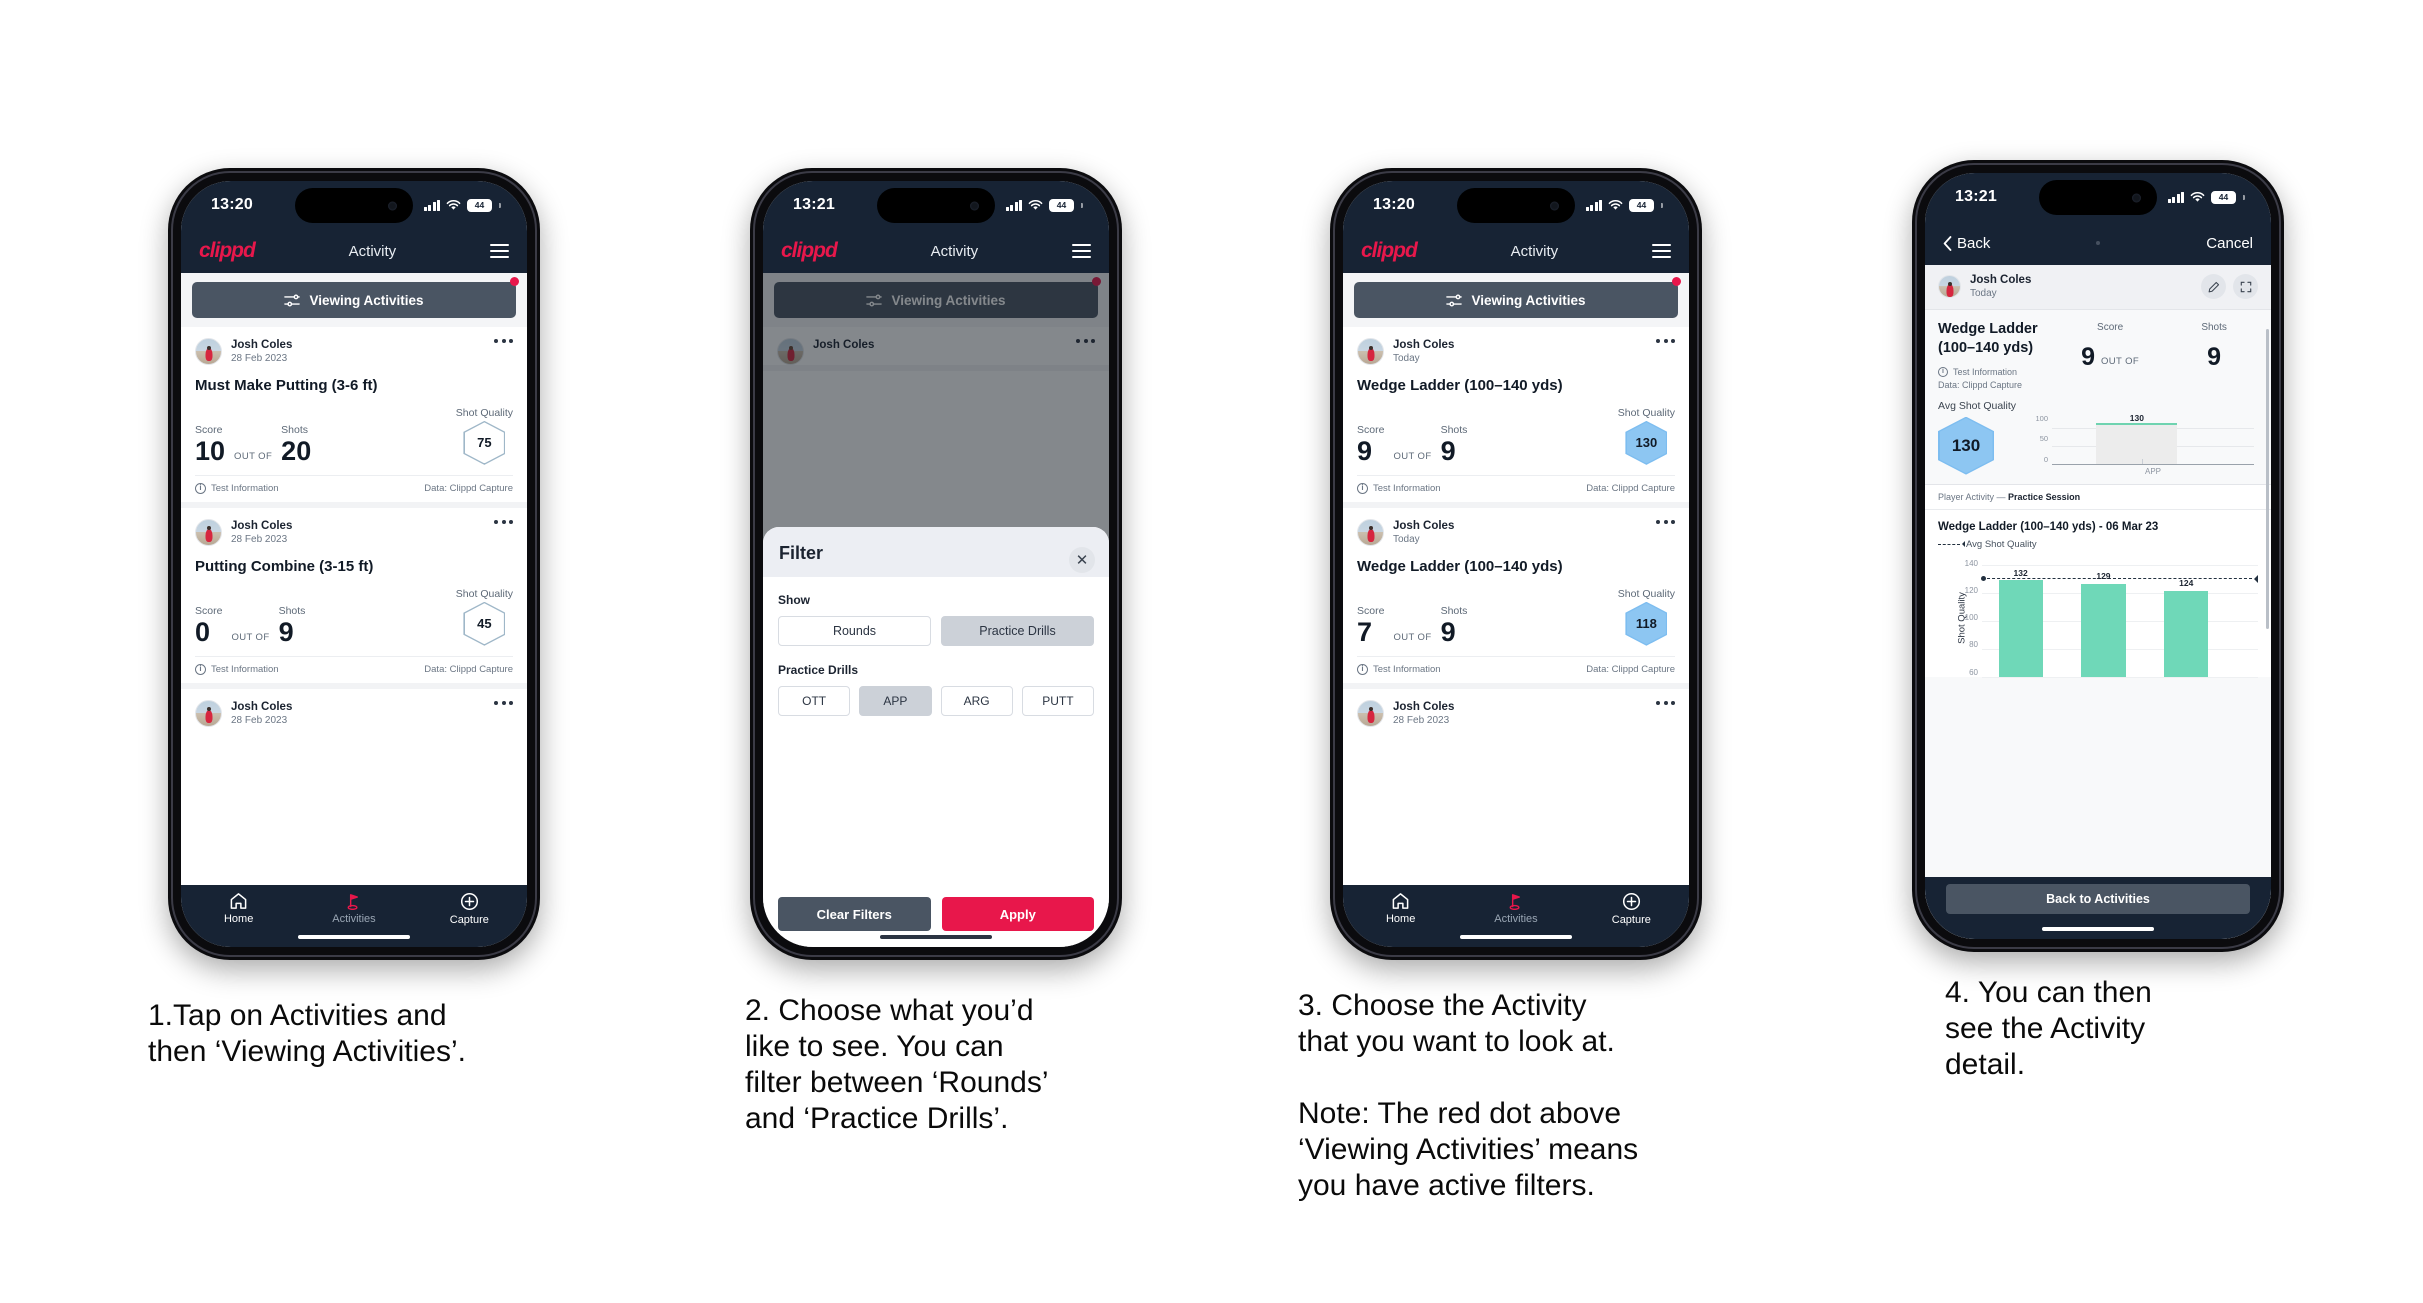 The height and width of the screenshot is (1303, 2423). I want to click on shots-value: 9, so click(2214, 356).